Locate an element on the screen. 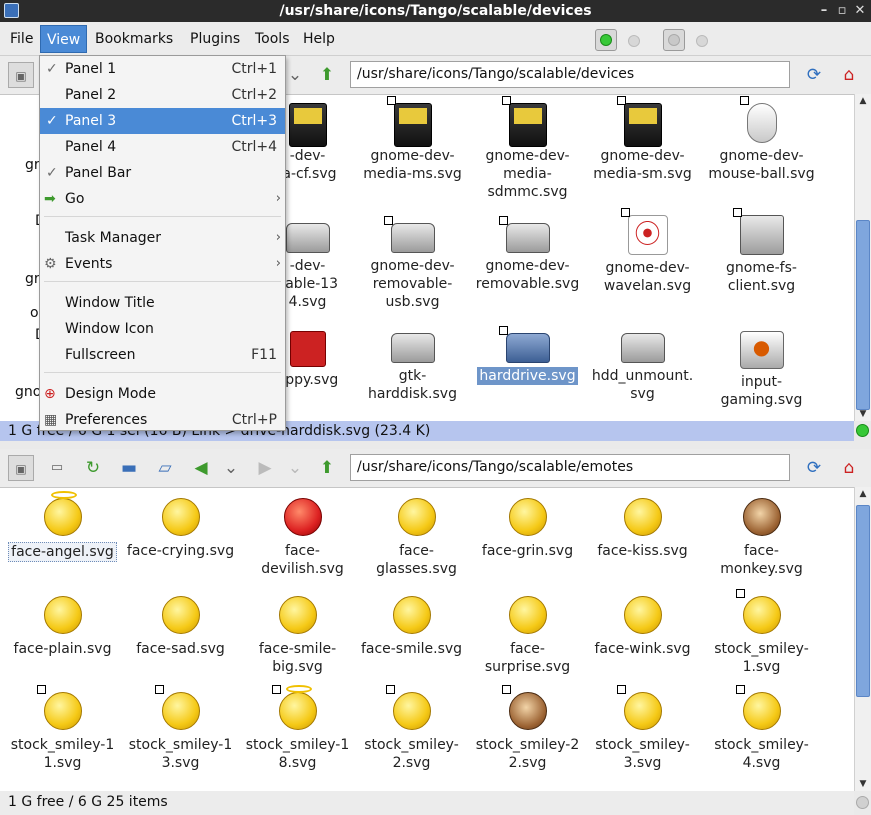 The height and width of the screenshot is (815, 871). menu-panel-1: ✓ Panel 1 Ctrl+1 is located at coordinates (162, 69).